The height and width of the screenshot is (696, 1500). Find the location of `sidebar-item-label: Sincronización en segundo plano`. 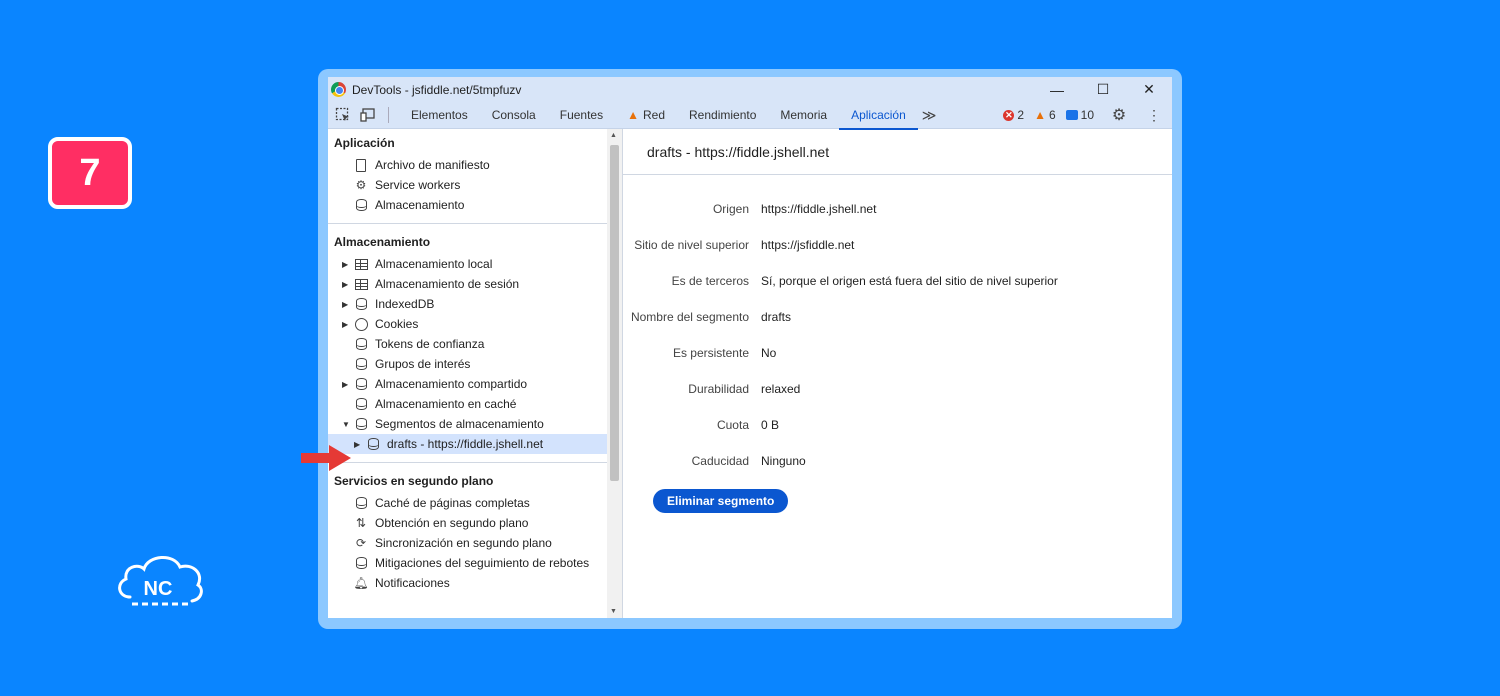

sidebar-item-label: Sincronización en segundo plano is located at coordinates (463, 543).